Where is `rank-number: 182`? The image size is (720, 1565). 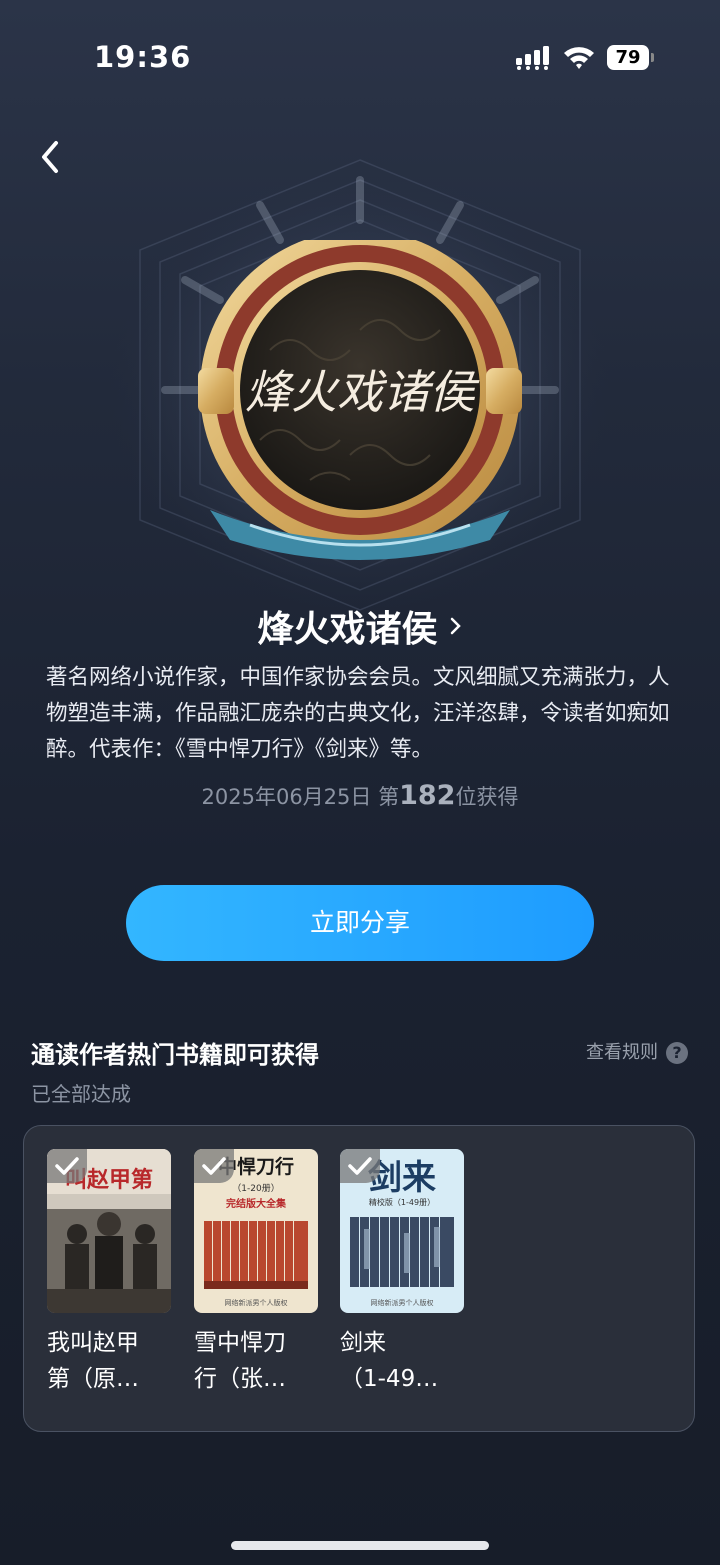 rank-number: 182 is located at coordinates (427, 795).